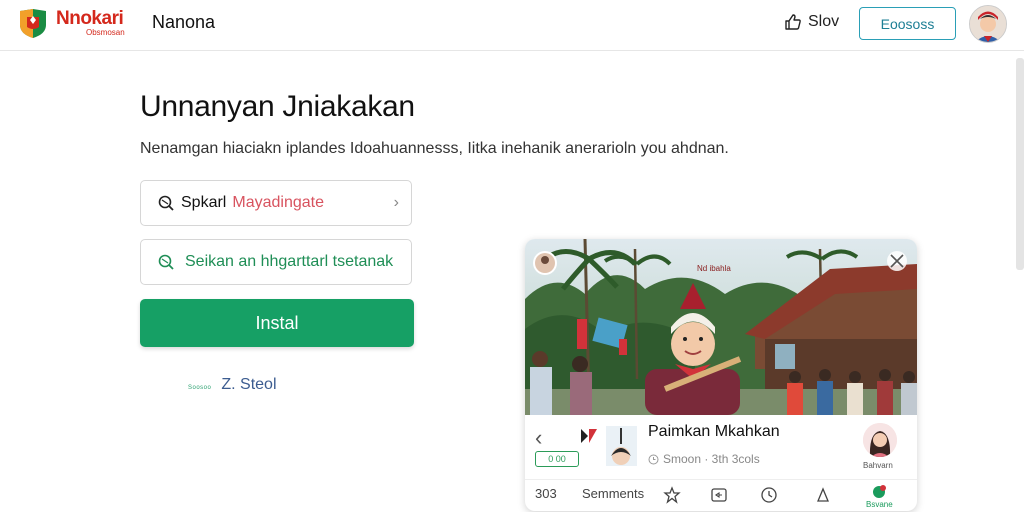 The height and width of the screenshot is (512, 1024). What do you see at coordinates (1020, 164) in the screenshot?
I see `page-scrollbar` at bounding box center [1020, 164].